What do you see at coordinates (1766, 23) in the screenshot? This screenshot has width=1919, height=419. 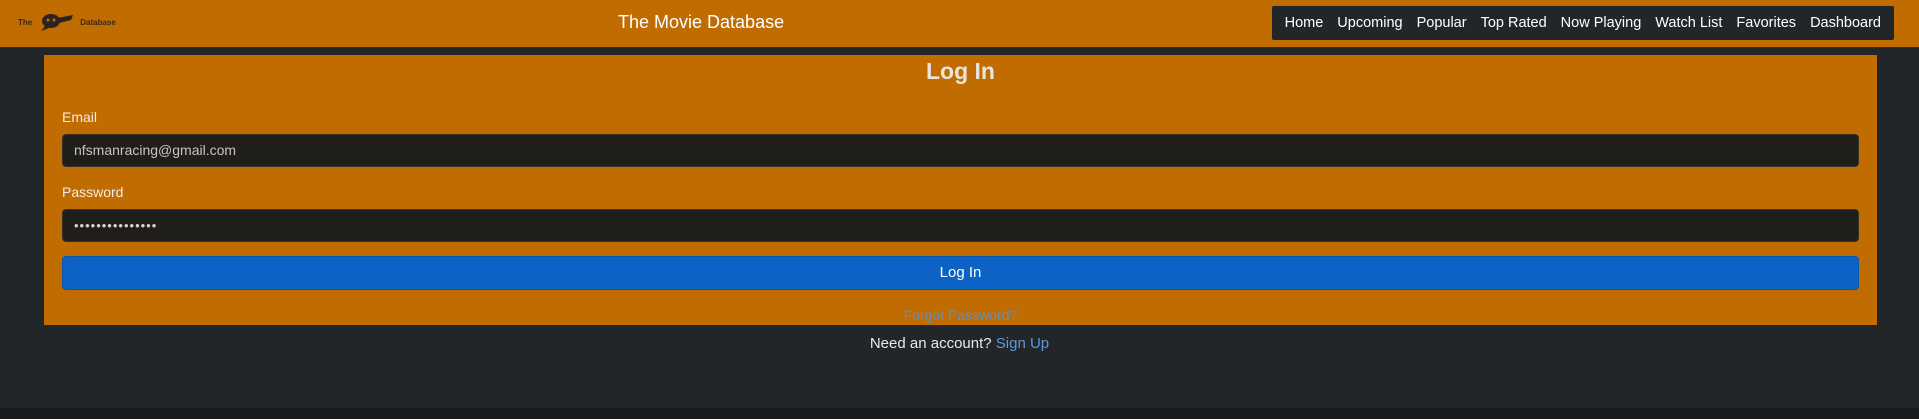 I see `nav-link-favorites: Favorites` at bounding box center [1766, 23].